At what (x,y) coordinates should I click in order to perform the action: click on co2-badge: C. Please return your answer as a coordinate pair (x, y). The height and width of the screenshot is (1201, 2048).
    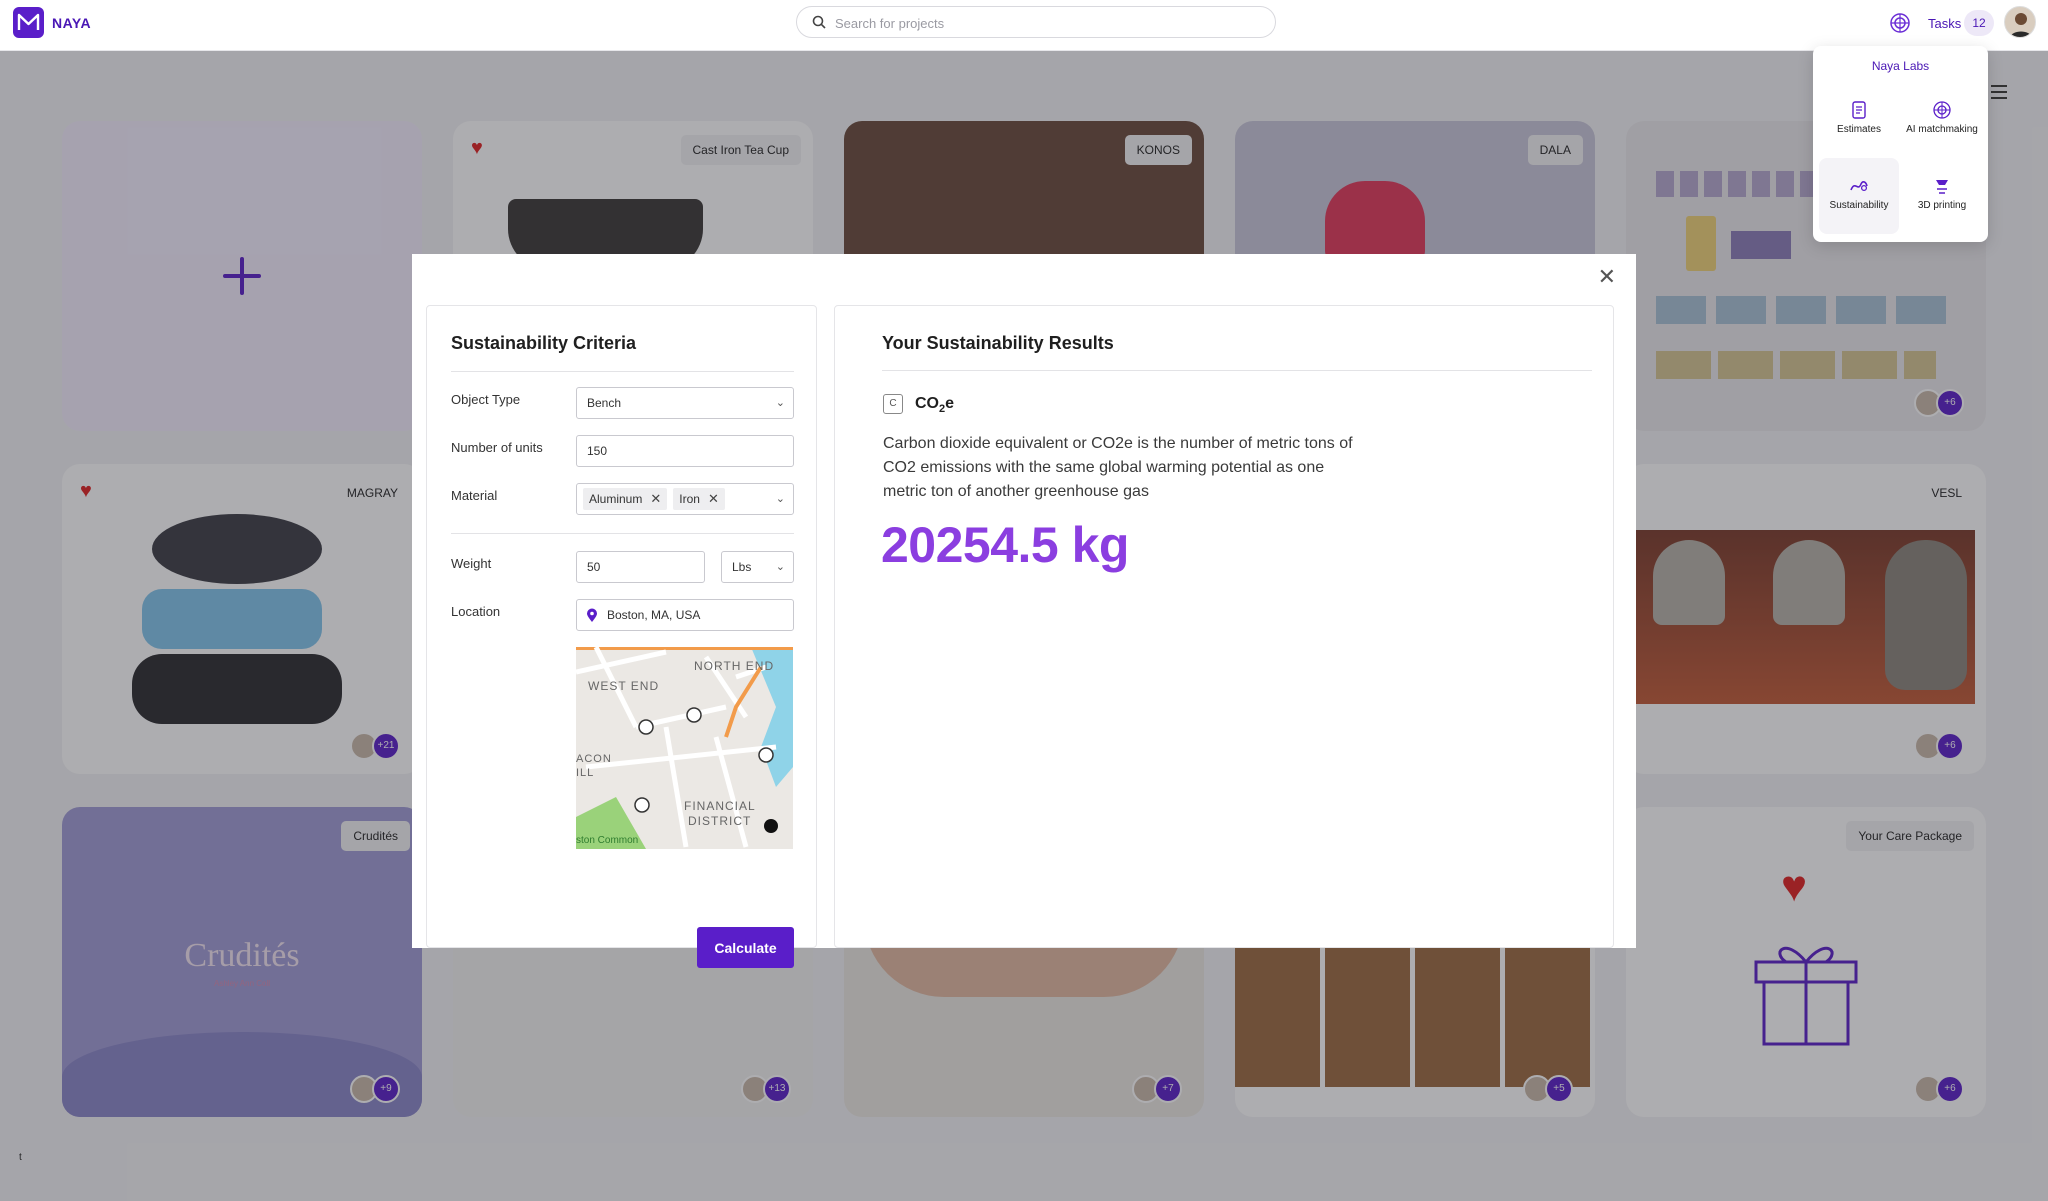
    Looking at the image, I should click on (893, 404).